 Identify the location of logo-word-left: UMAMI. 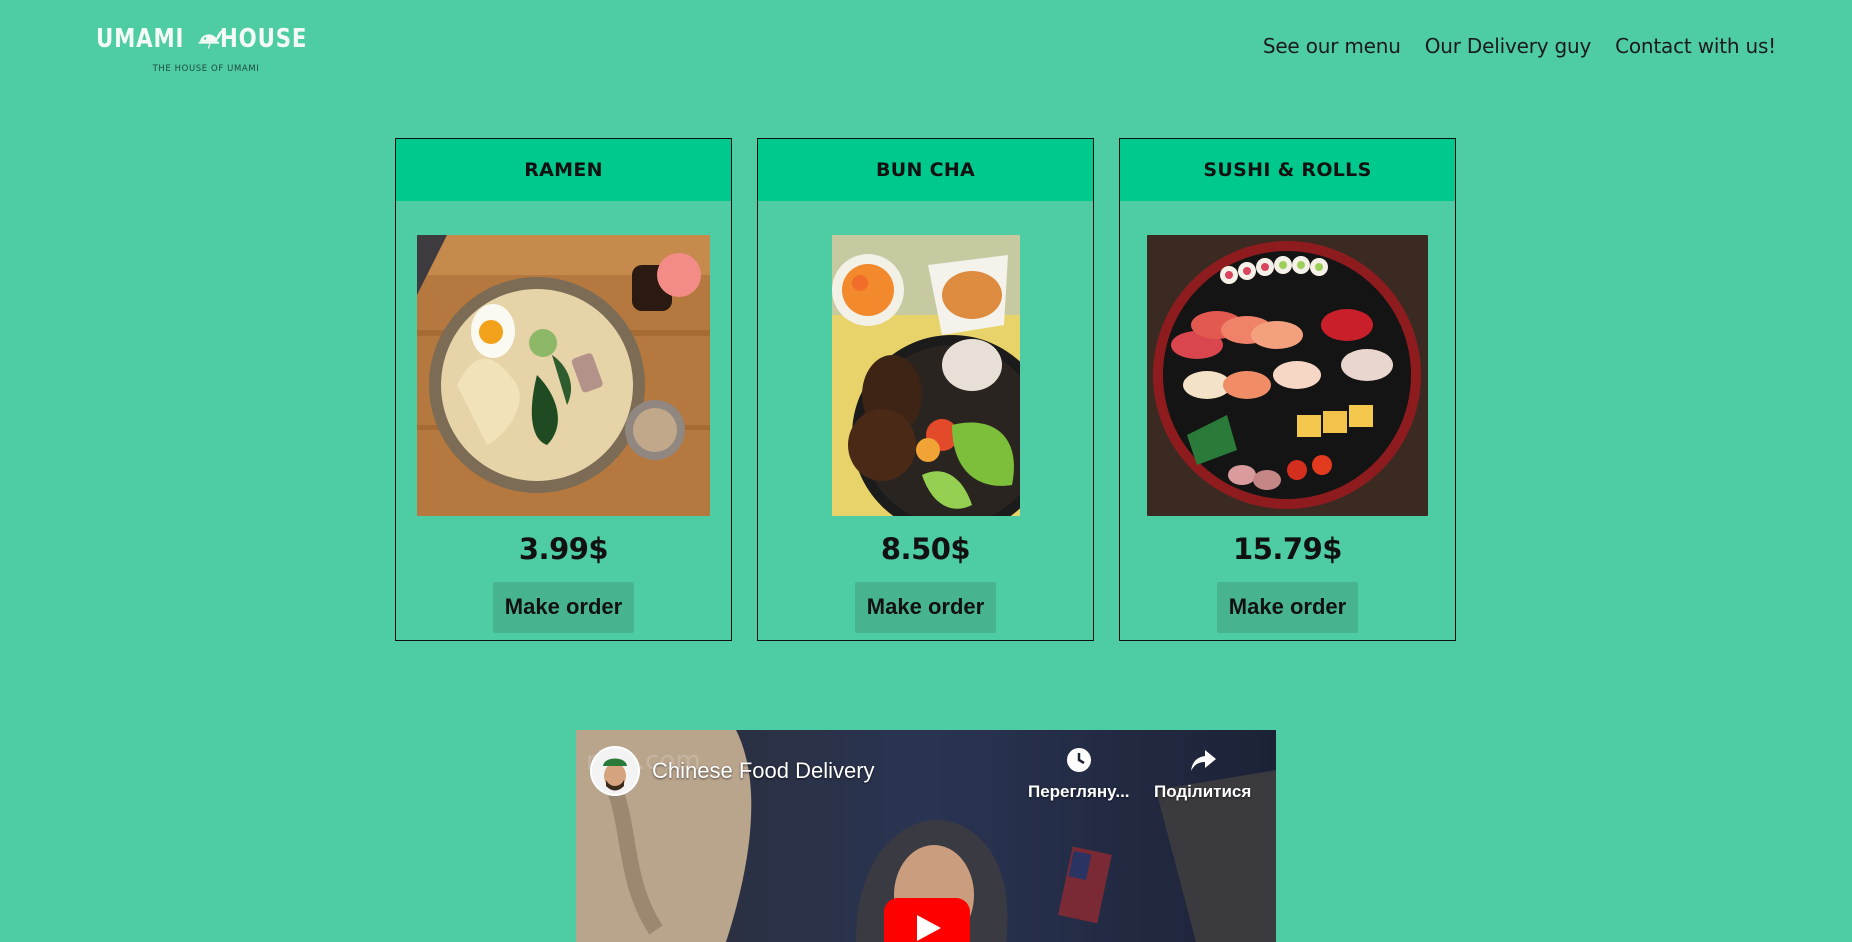
(140, 39).